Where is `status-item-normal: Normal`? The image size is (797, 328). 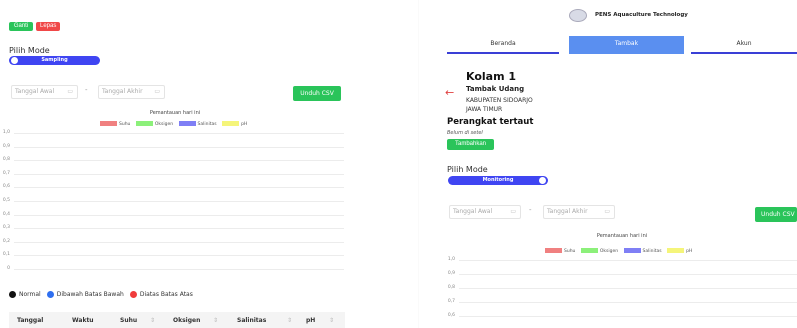
status-item-normal: Normal is located at coordinates (25, 294).